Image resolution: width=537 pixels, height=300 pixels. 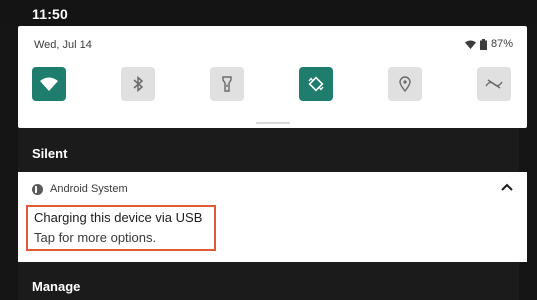 I want to click on wifi-icon, so click(x=49, y=84).